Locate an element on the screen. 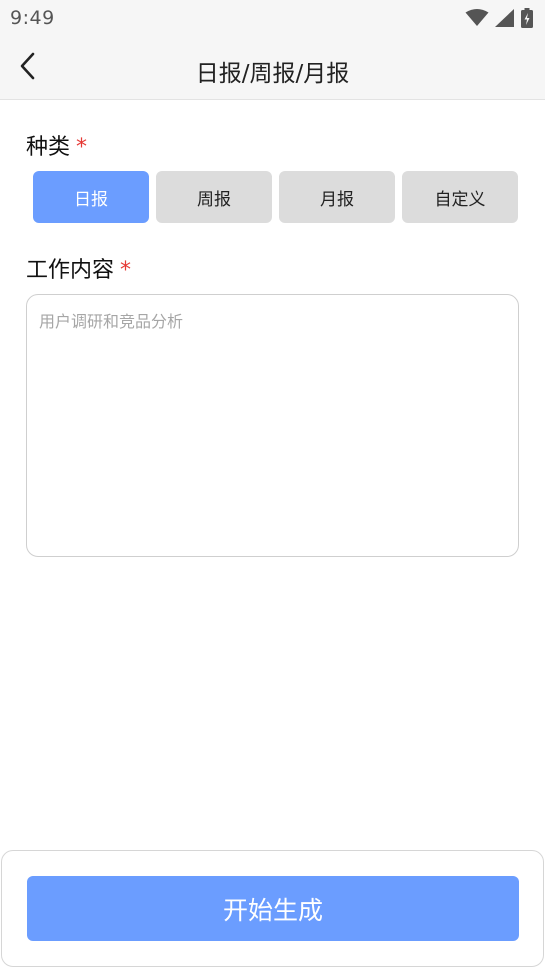  status-bar: 9:49 is located at coordinates (272, 18).